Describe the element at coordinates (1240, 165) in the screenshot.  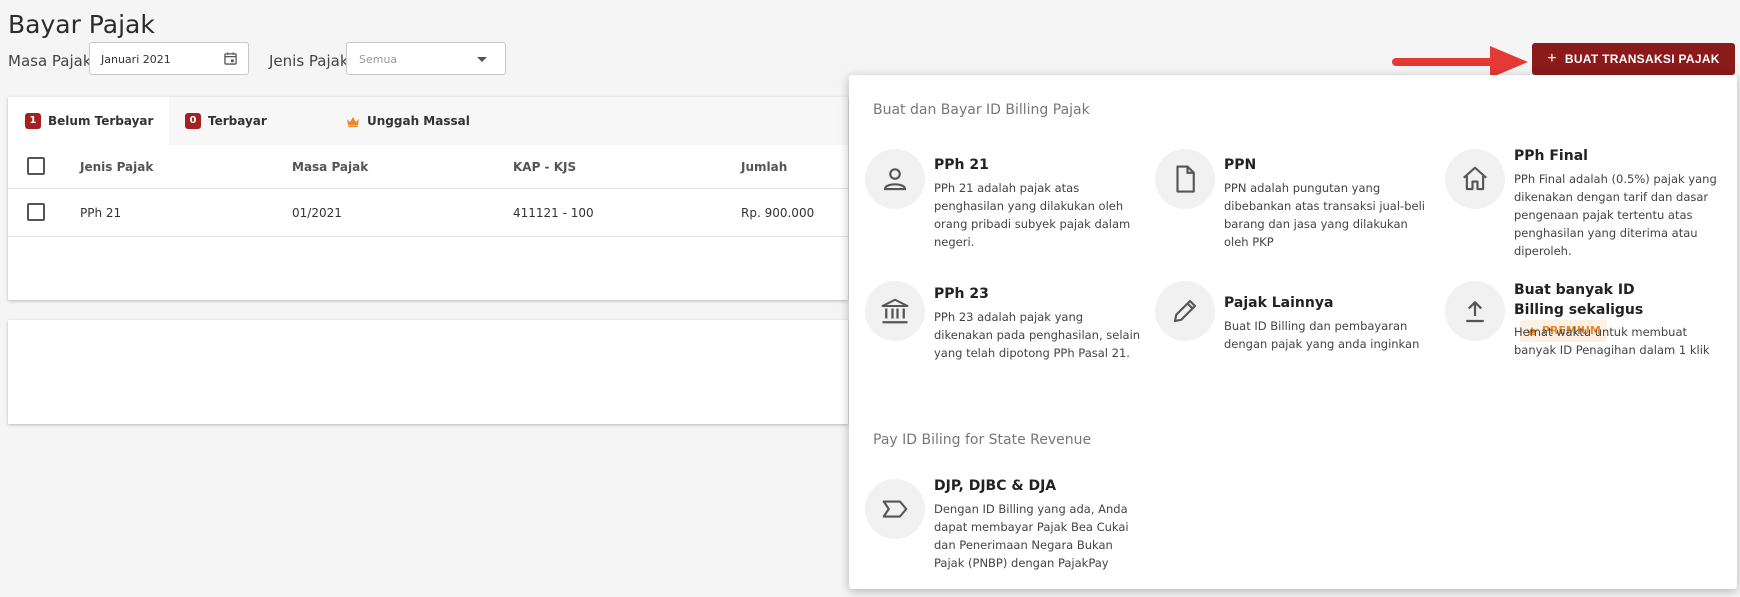
I see `option-title: PPN` at that location.